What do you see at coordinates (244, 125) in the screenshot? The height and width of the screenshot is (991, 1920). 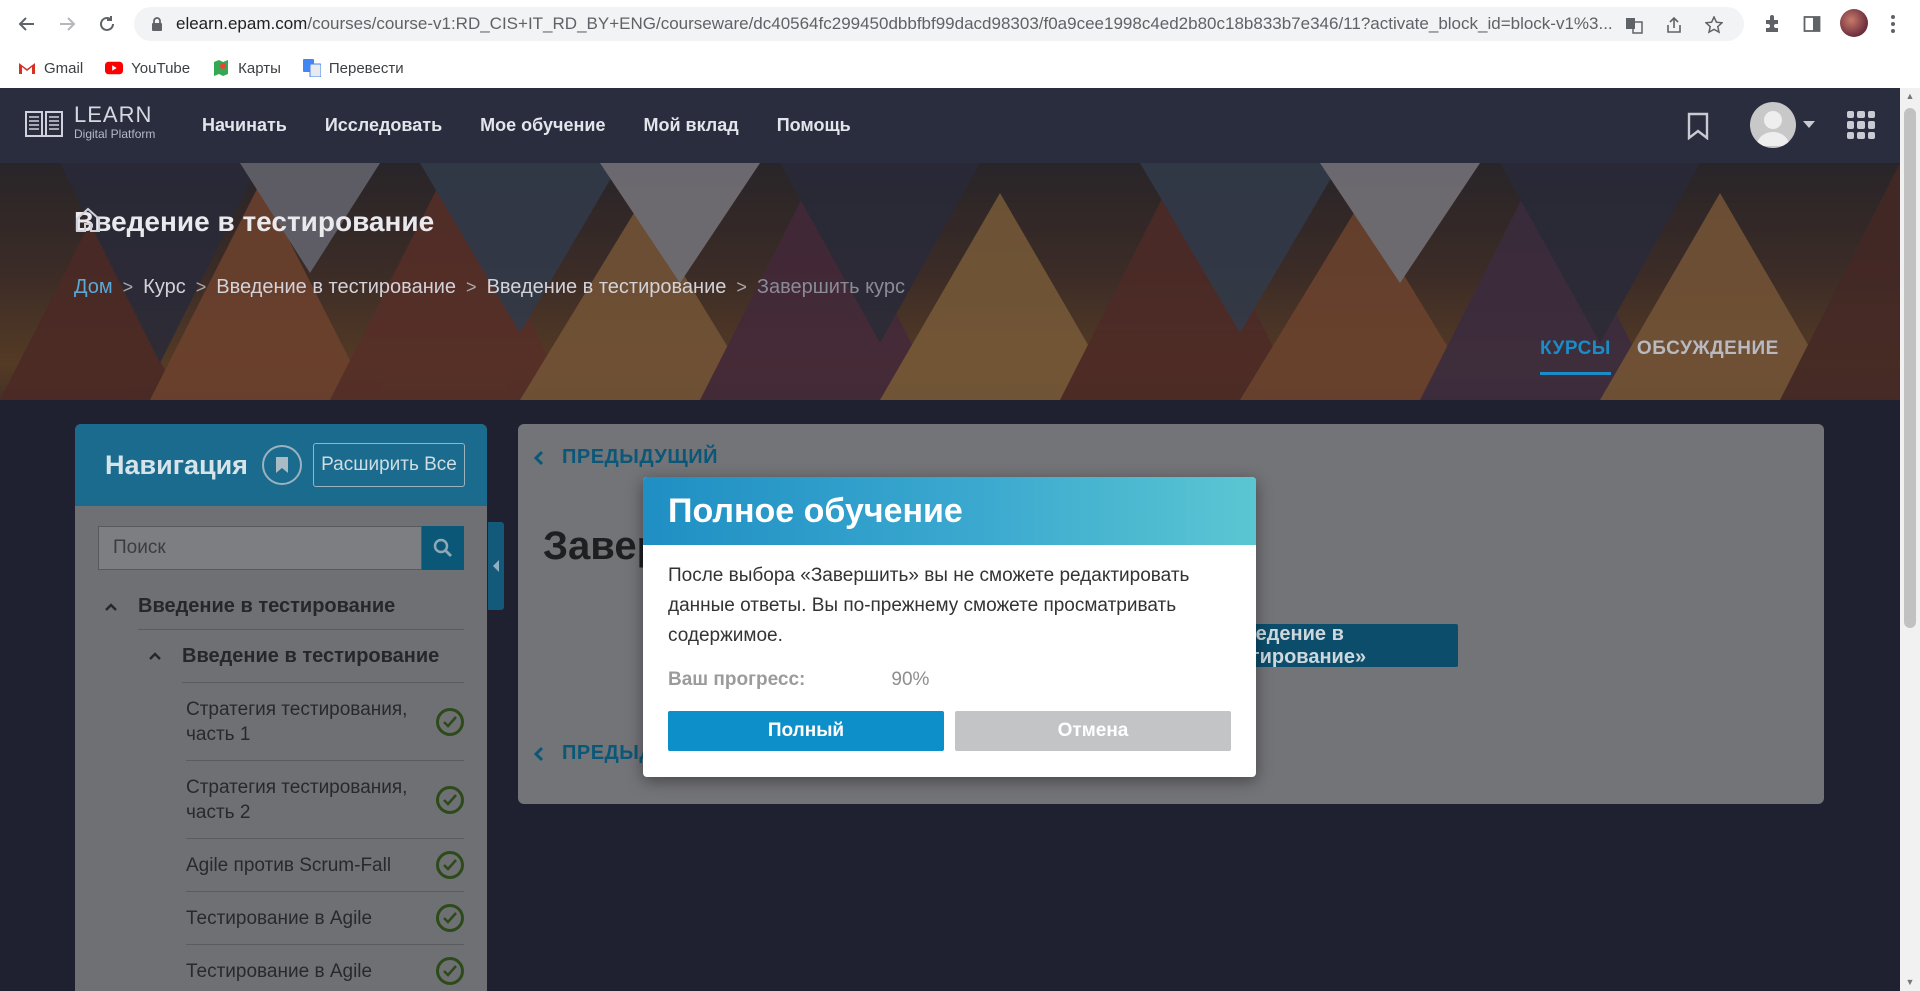 I see `menu-item-start: Начинать` at bounding box center [244, 125].